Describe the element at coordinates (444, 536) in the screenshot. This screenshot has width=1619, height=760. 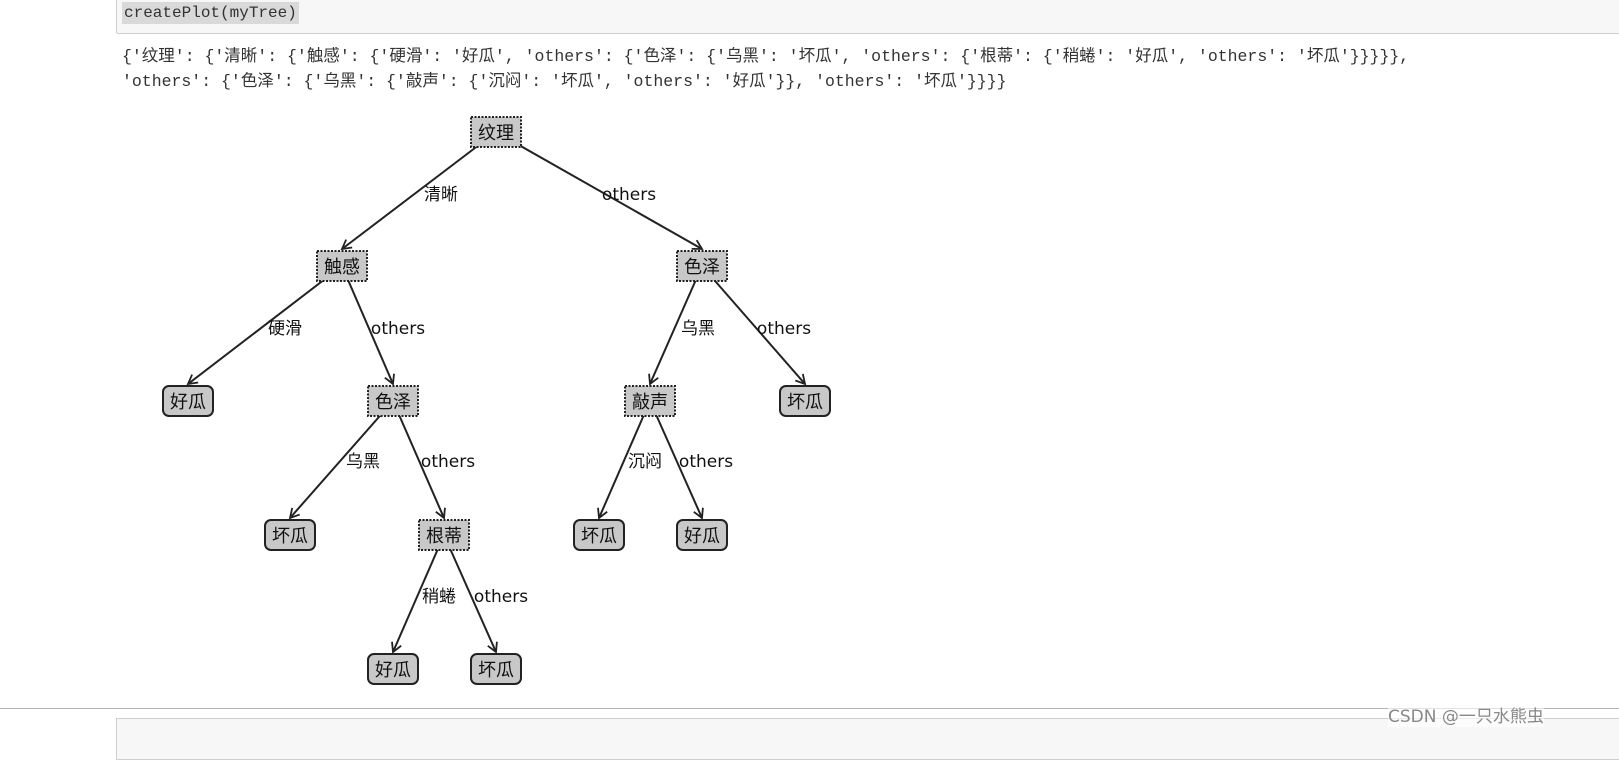
I see `decision-node-label: 根蒂` at that location.